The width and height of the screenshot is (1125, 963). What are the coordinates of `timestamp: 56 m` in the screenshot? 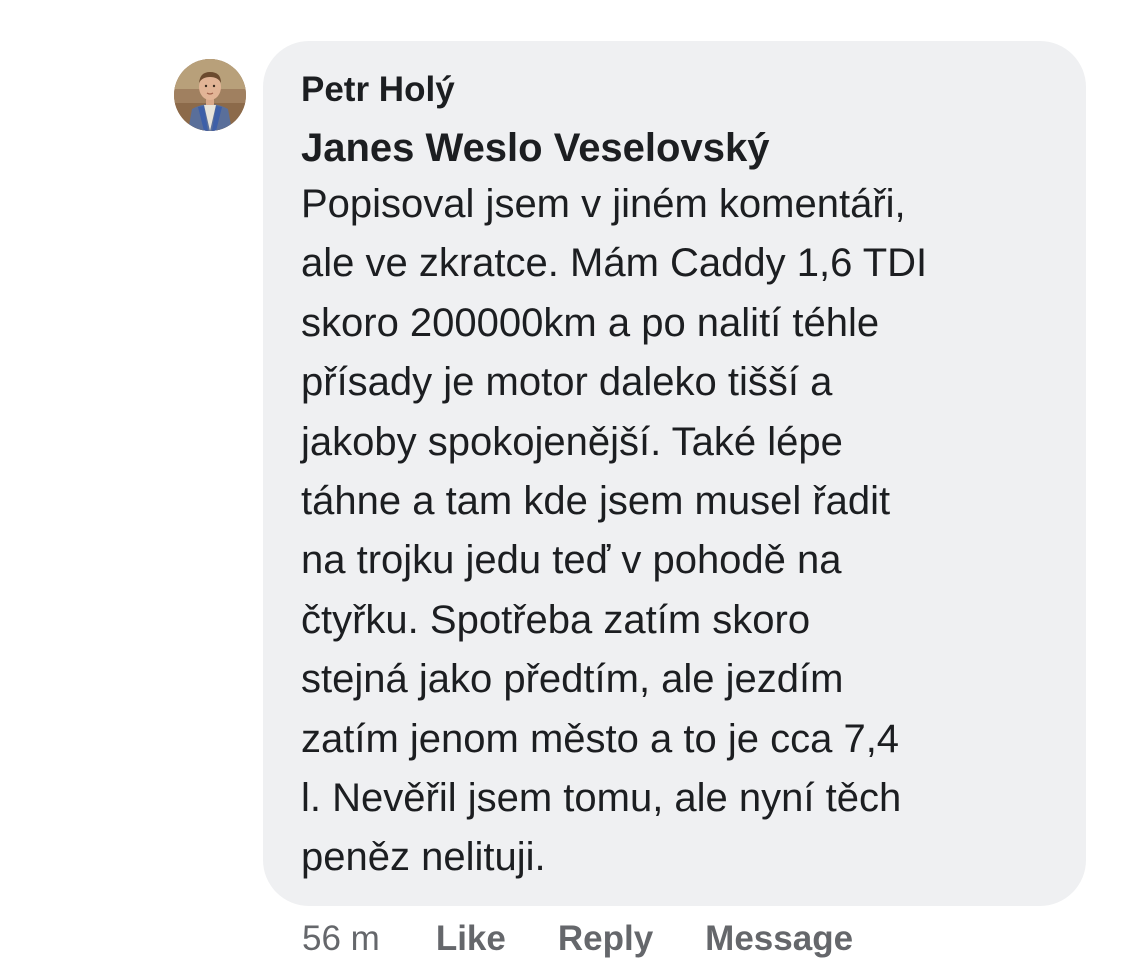 It's located at (341, 939).